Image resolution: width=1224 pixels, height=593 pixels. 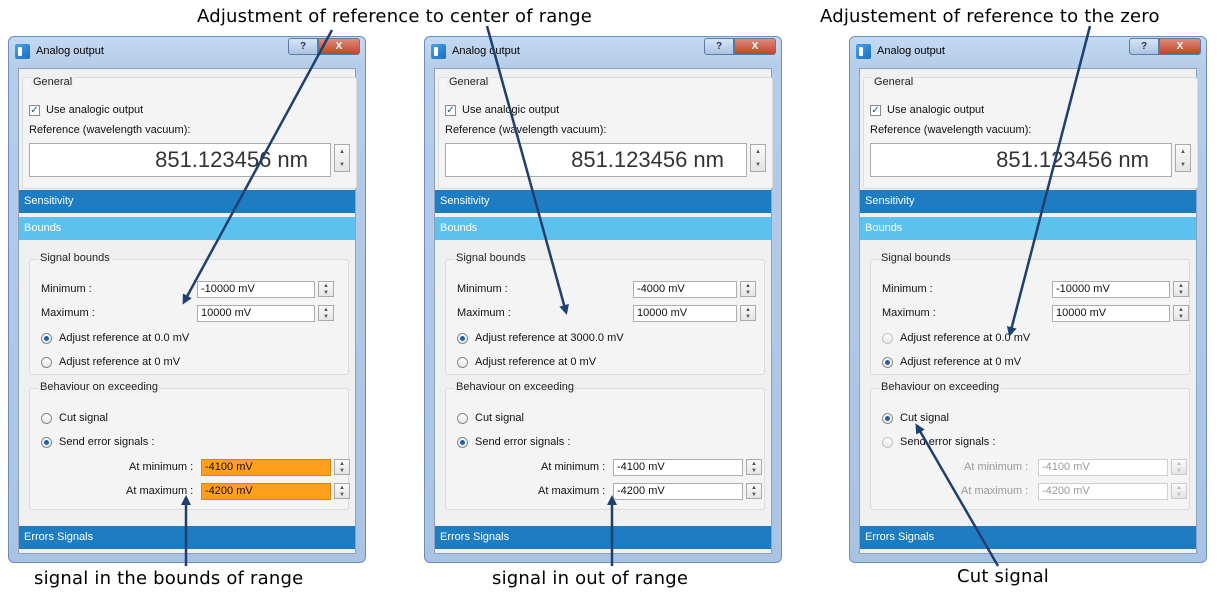 What do you see at coordinates (1003, 576) in the screenshot?
I see `caption-cut-signal: Cut signal` at bounding box center [1003, 576].